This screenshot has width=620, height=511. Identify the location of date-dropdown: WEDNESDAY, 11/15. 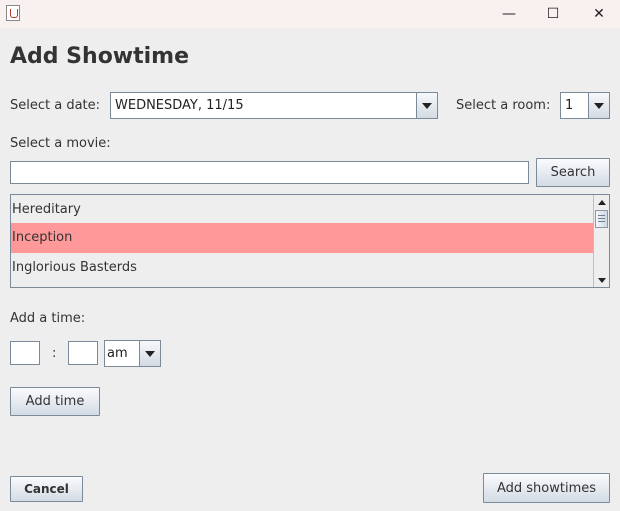
(274, 105).